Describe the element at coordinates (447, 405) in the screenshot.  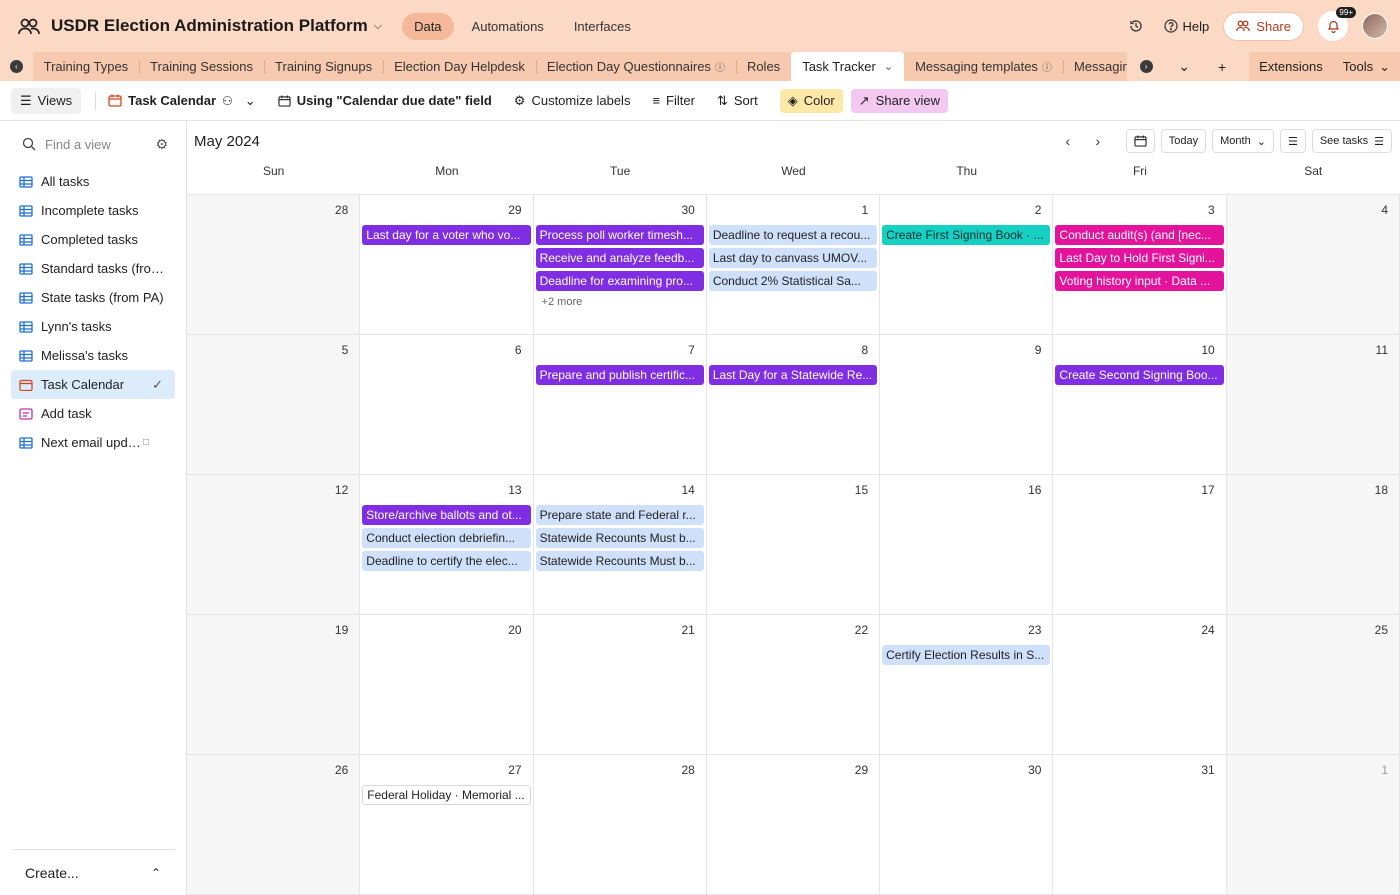
I see `calendar-day-cell: 6` at that location.